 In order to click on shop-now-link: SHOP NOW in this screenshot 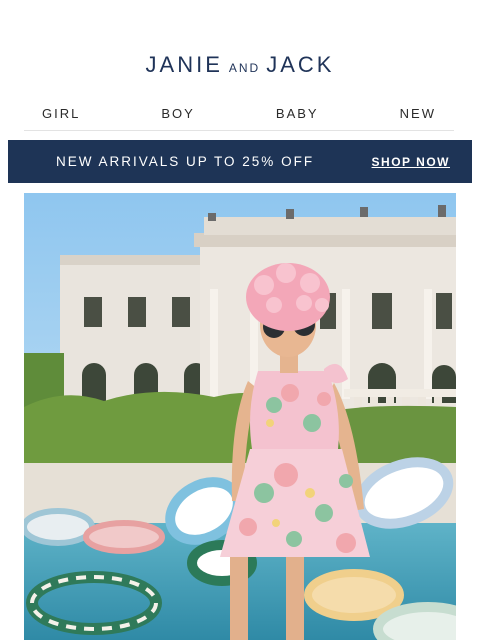, I will do `click(411, 162)`.